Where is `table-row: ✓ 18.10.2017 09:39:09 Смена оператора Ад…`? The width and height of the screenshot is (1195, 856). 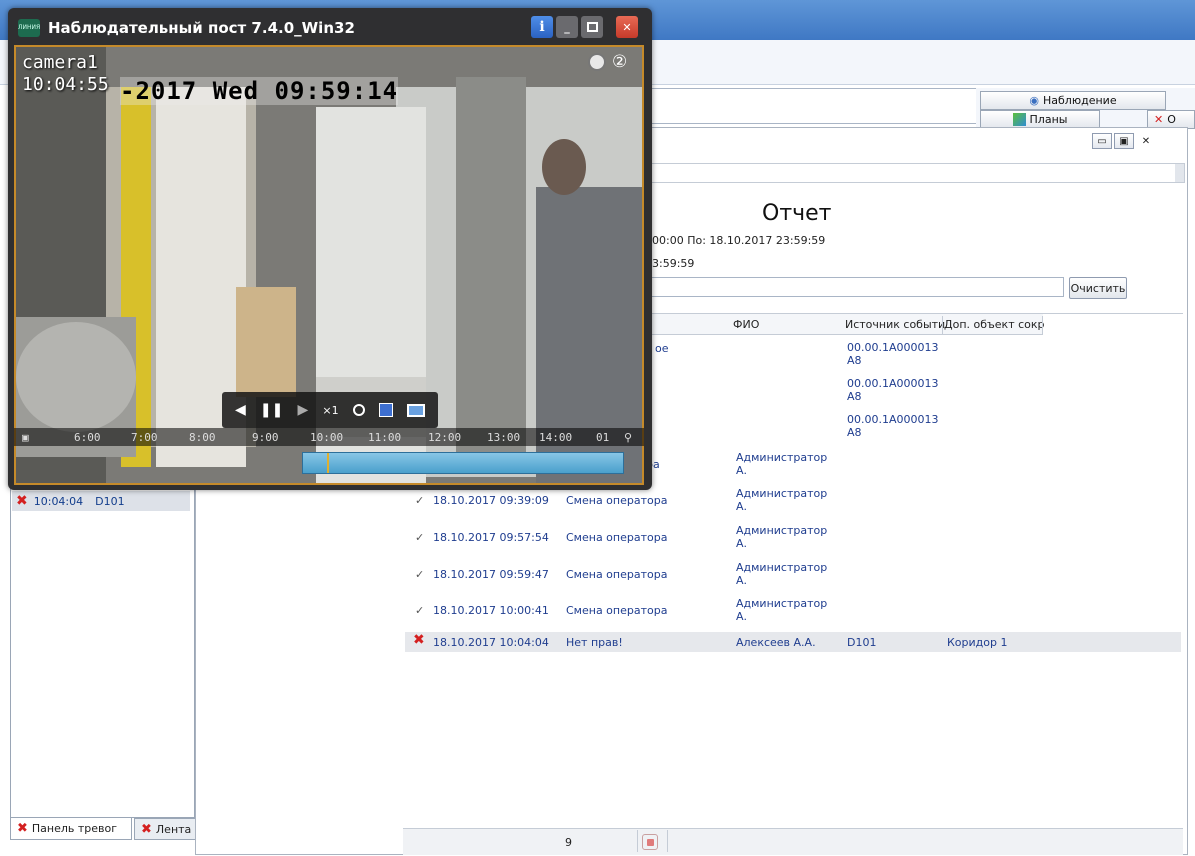
table-row: ✓ 18.10.2017 09:39:09 Смена оператора Ад… is located at coordinates (616, 504).